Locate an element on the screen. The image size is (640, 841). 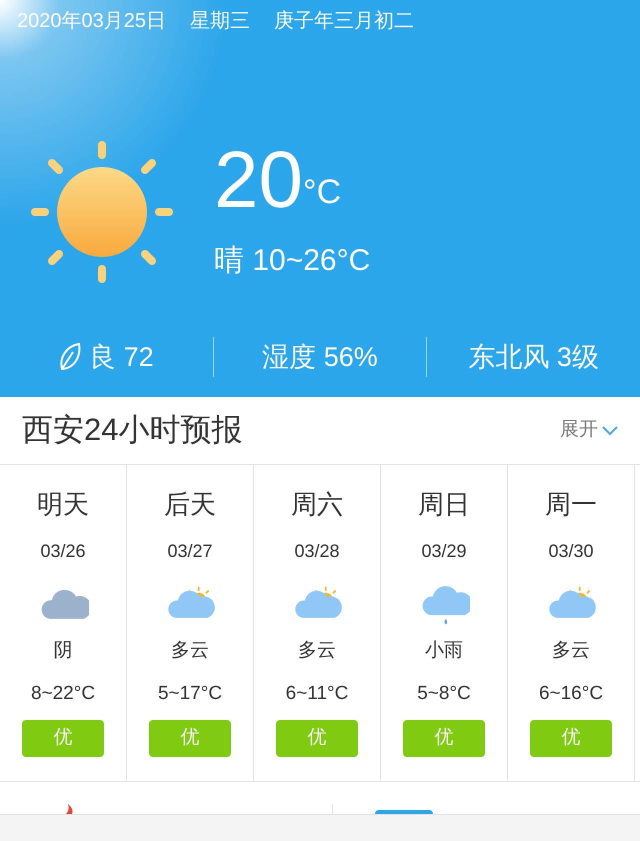
weather-stat: 良 72 is located at coordinates (121, 357).